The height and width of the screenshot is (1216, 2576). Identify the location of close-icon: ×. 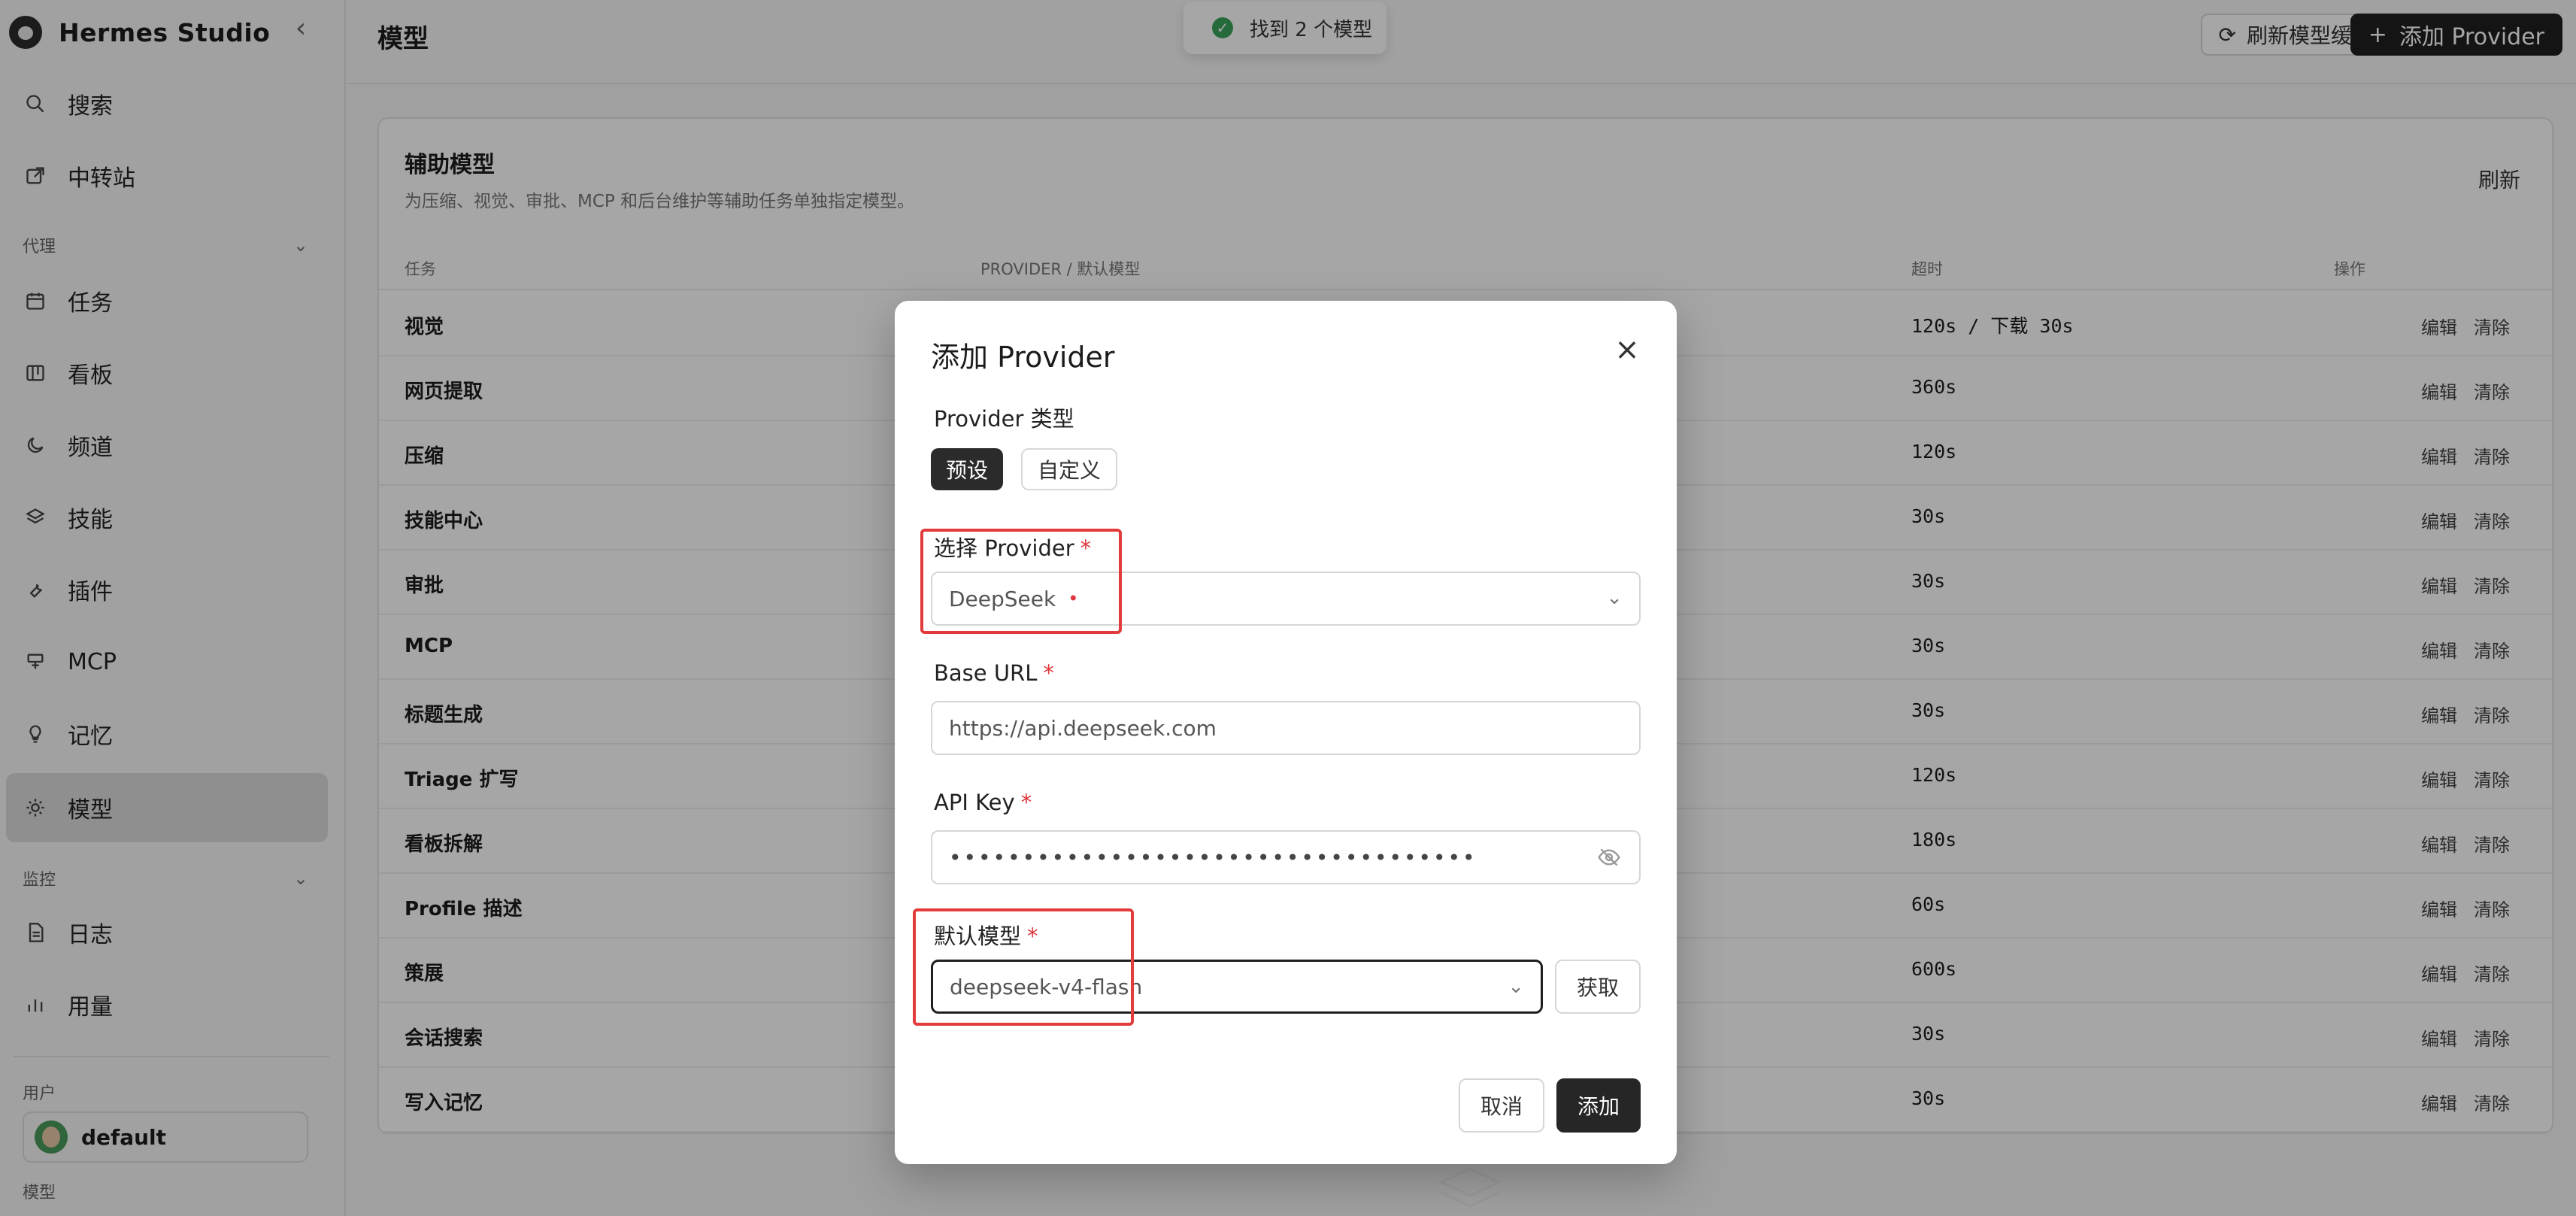
(1627, 350).